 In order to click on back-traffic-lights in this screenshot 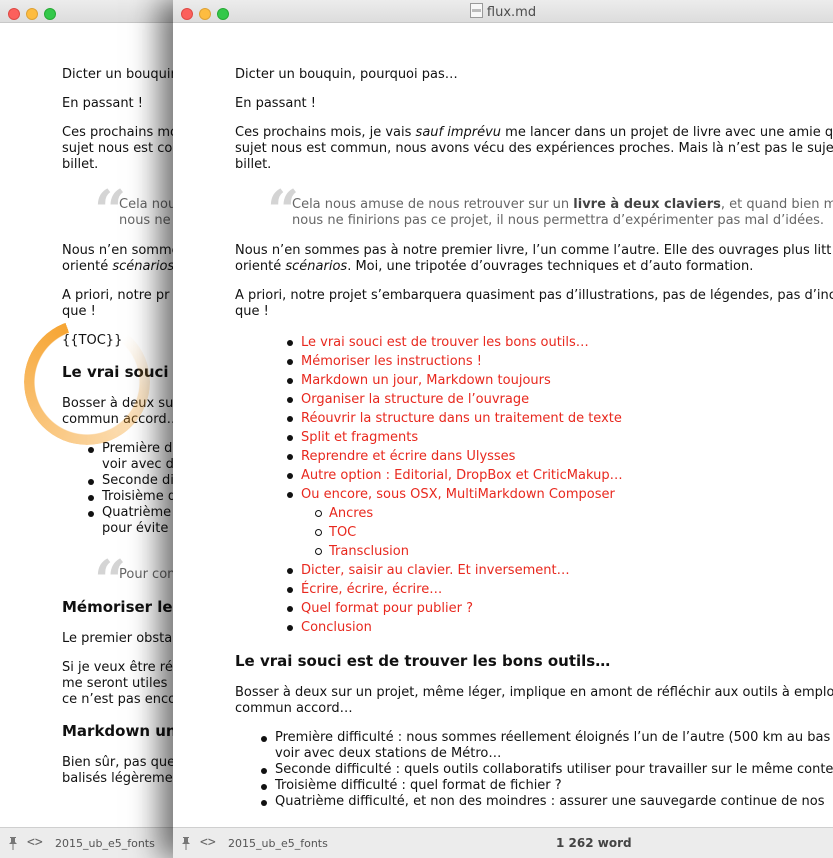, I will do `click(35, 14)`.